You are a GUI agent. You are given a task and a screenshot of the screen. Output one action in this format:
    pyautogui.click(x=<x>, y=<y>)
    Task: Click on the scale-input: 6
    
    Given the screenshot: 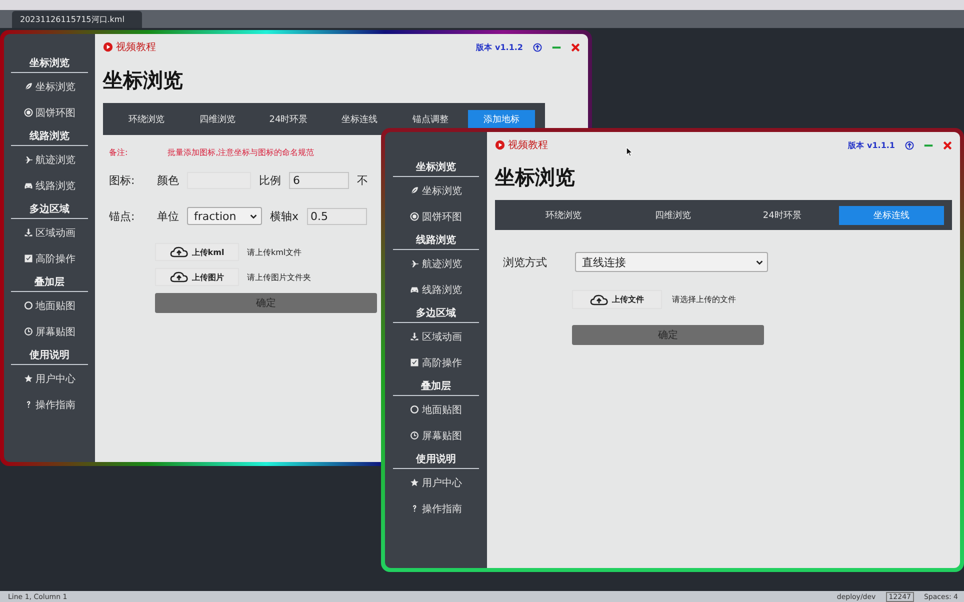 What is the action you would take?
    pyautogui.click(x=319, y=180)
    